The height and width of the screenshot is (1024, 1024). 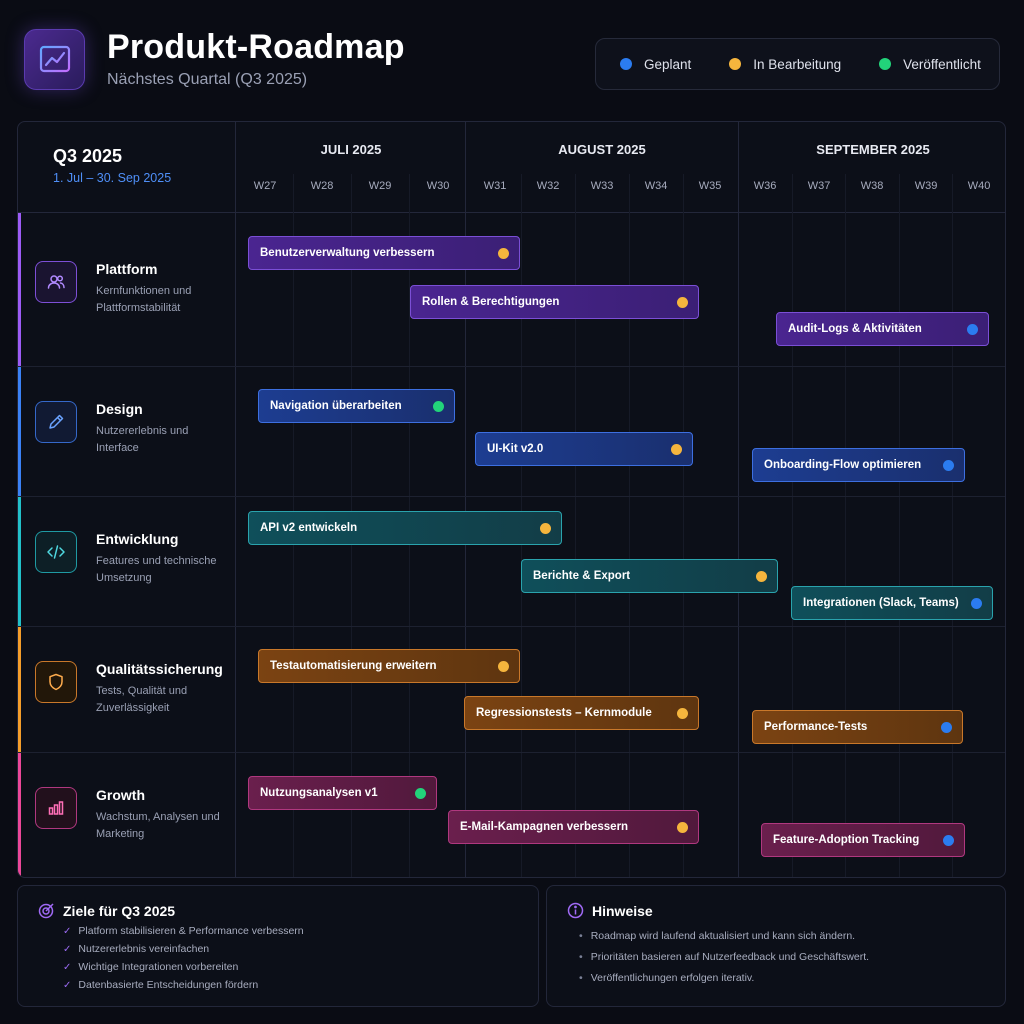 I want to click on roadmap-item: UI-Kit v2.0, so click(x=584, y=449).